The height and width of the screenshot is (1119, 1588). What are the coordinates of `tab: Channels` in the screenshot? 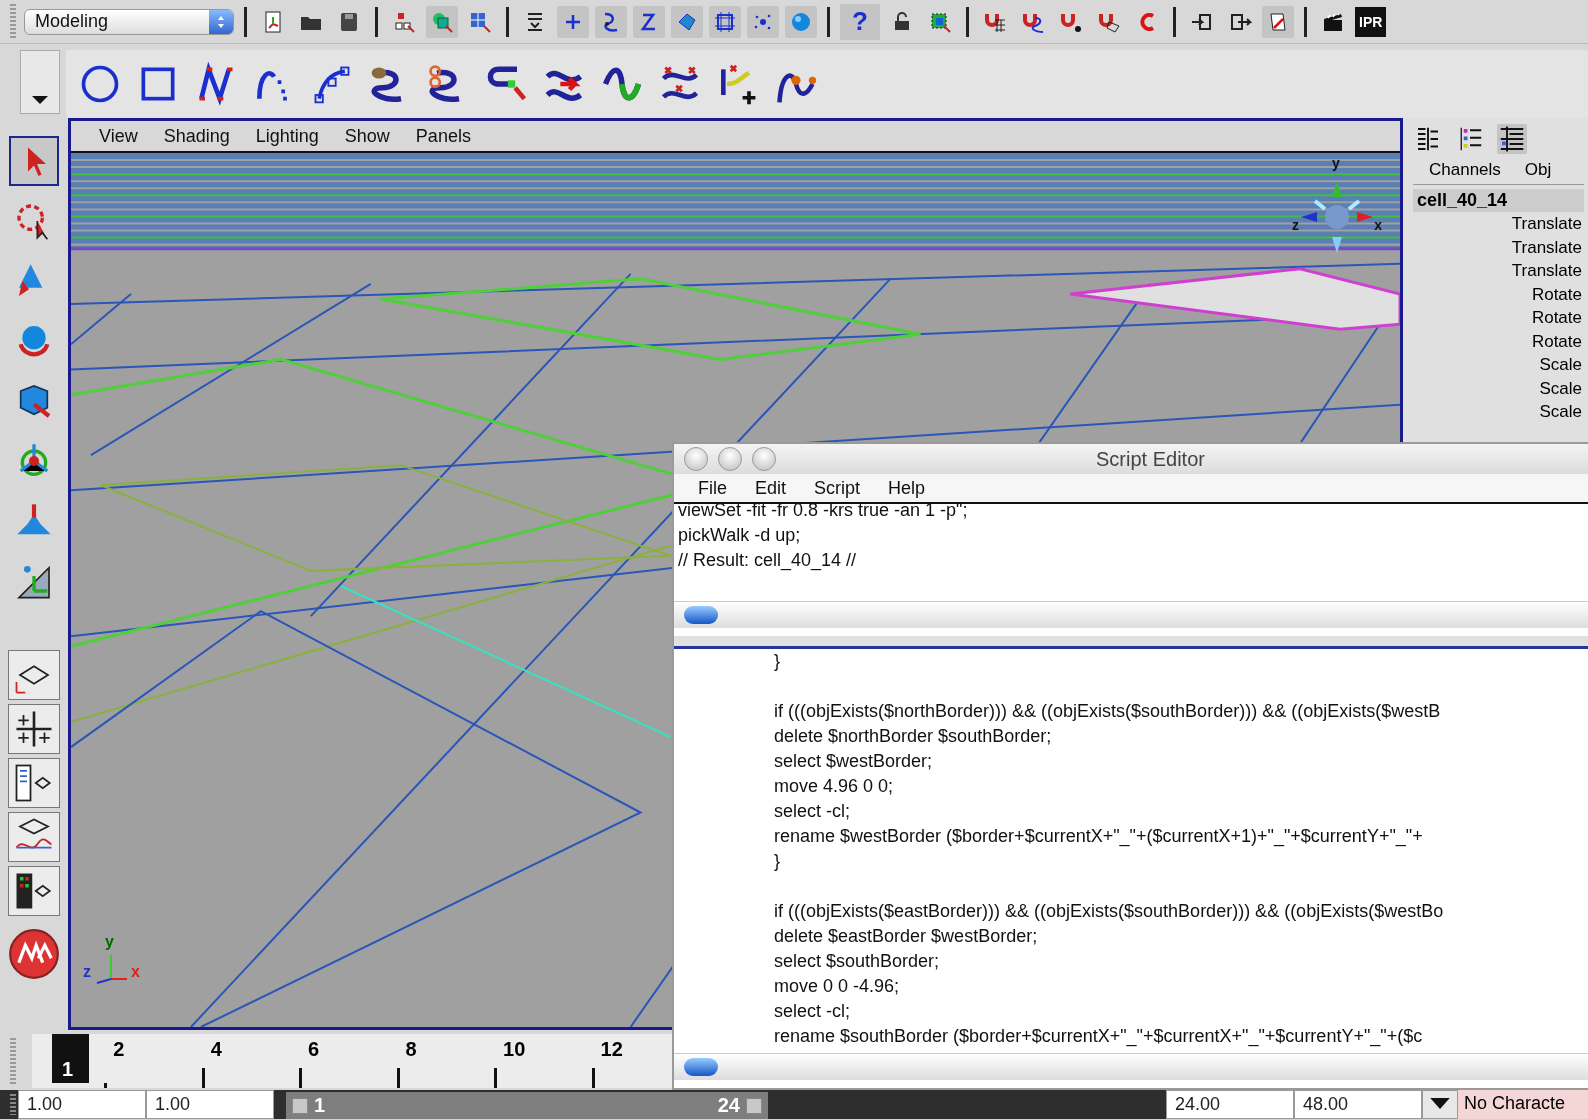 It's located at (1465, 170).